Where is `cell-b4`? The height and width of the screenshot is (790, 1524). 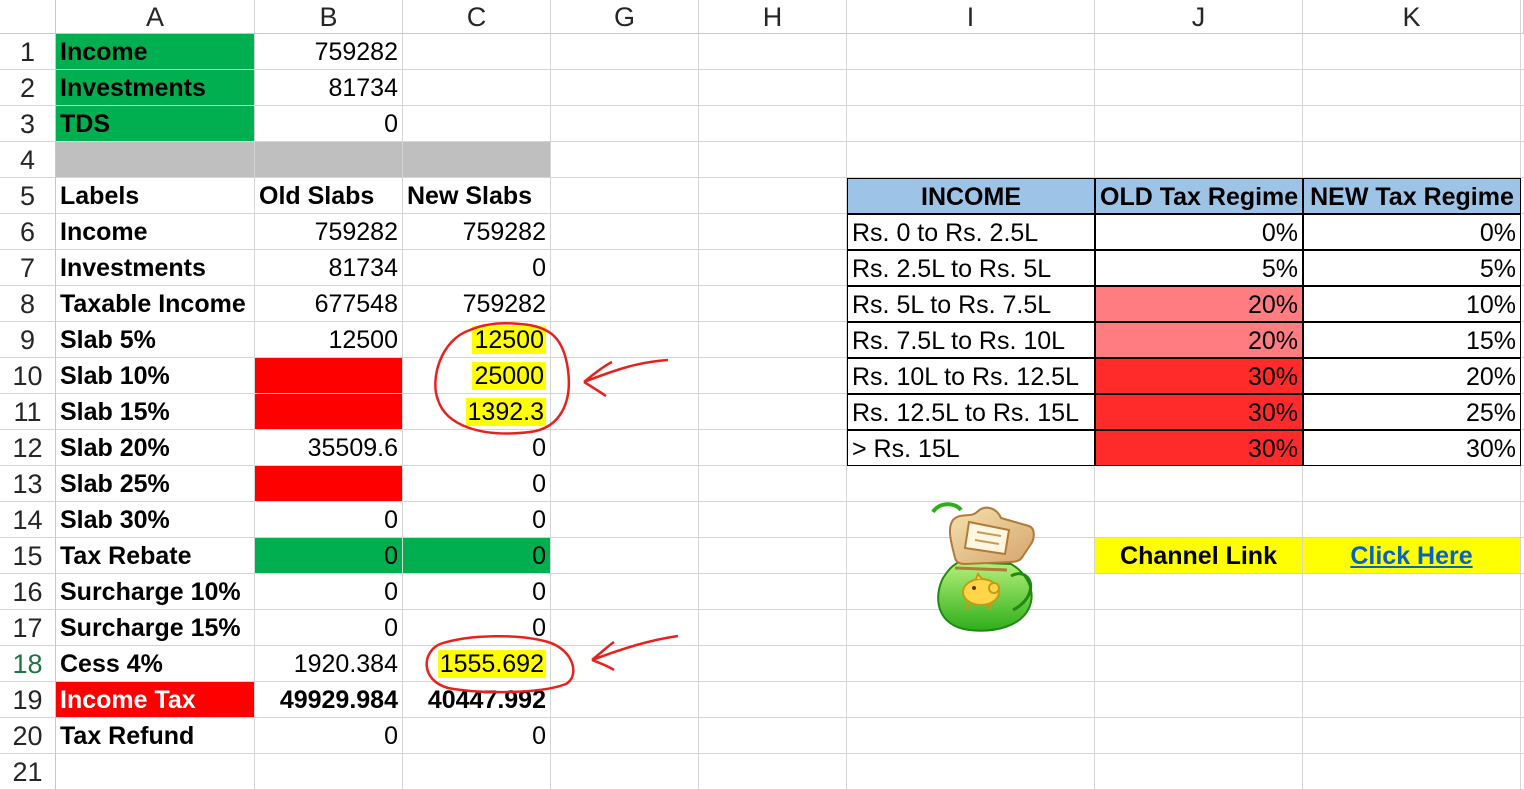
cell-b4 is located at coordinates (329, 160).